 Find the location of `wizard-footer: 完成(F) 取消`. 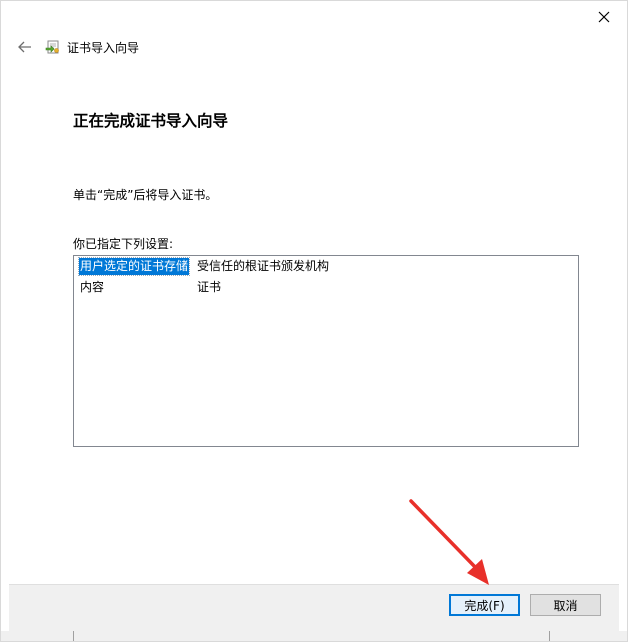

wizard-footer: 完成(F) 取消 is located at coordinates (314, 607).